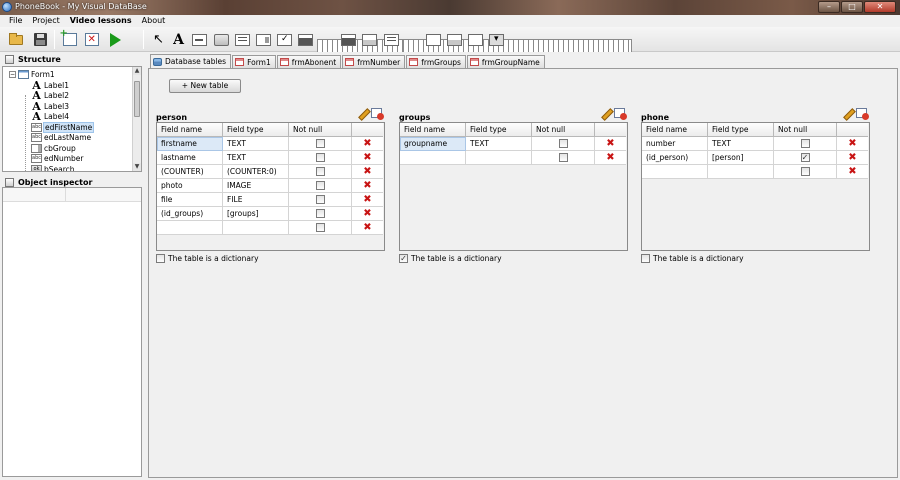  I want to click on run-button, so click(115, 39).